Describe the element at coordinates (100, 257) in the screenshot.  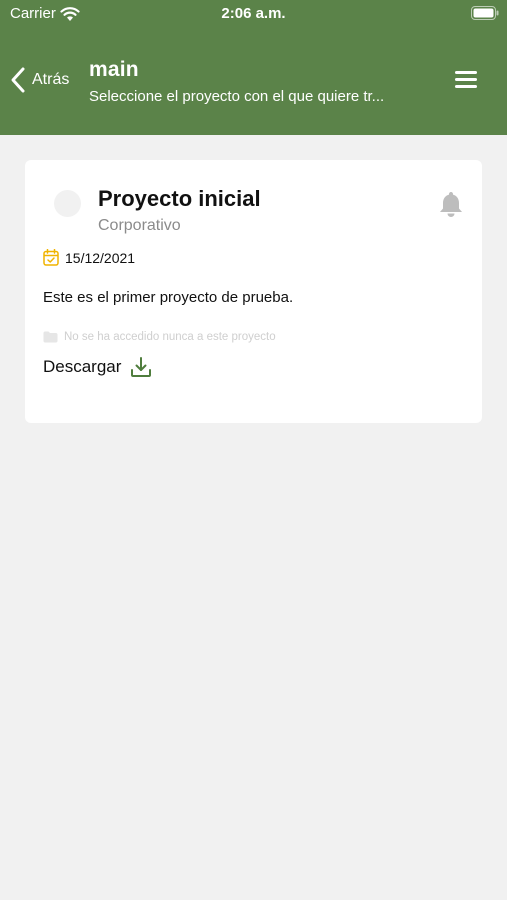
I see `project-date: 15/12/2021` at that location.